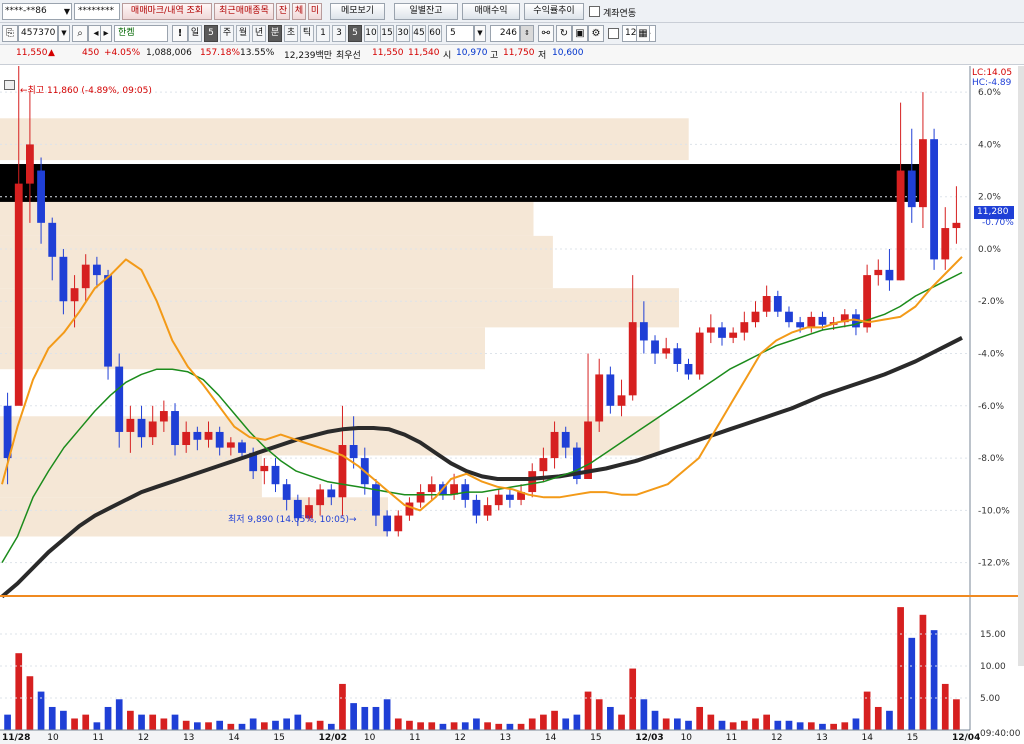  Describe the element at coordinates (278, 738) in the screenshot. I see `x-tick-label-6: 15` at that location.